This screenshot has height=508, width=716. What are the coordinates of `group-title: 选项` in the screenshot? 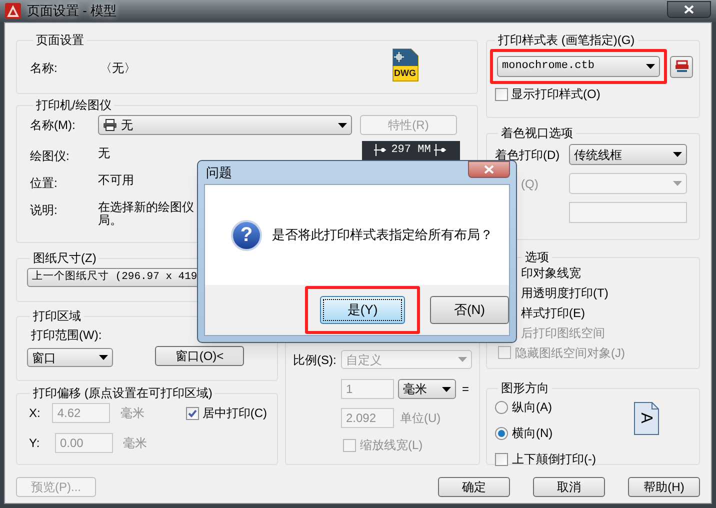 It's located at (537, 257).